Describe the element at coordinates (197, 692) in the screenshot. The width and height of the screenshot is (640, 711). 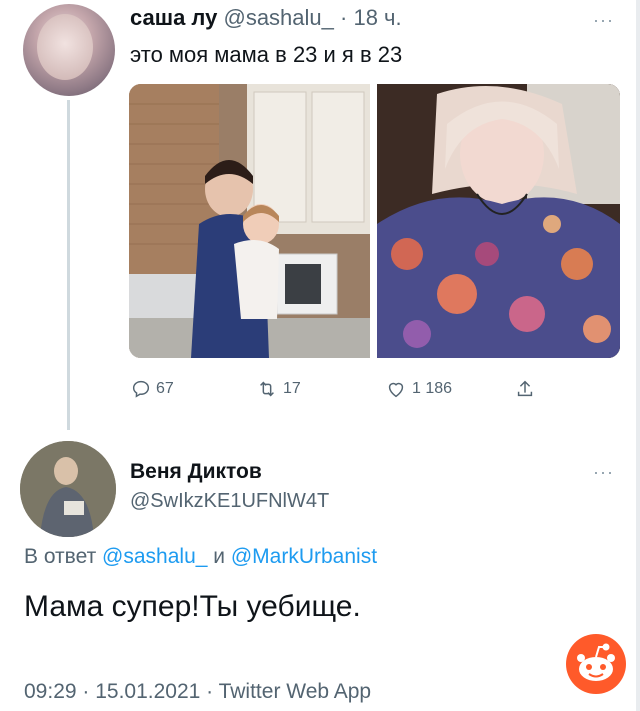
I see `tweet-meta: 09:29 · 15.01.2021 · Twitter Web App` at that location.